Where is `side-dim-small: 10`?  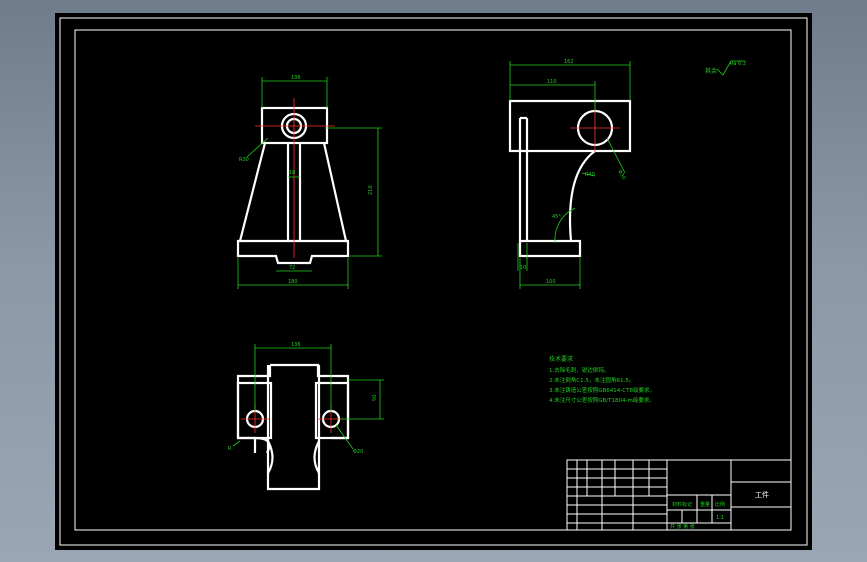 side-dim-small: 10 is located at coordinates (523, 268).